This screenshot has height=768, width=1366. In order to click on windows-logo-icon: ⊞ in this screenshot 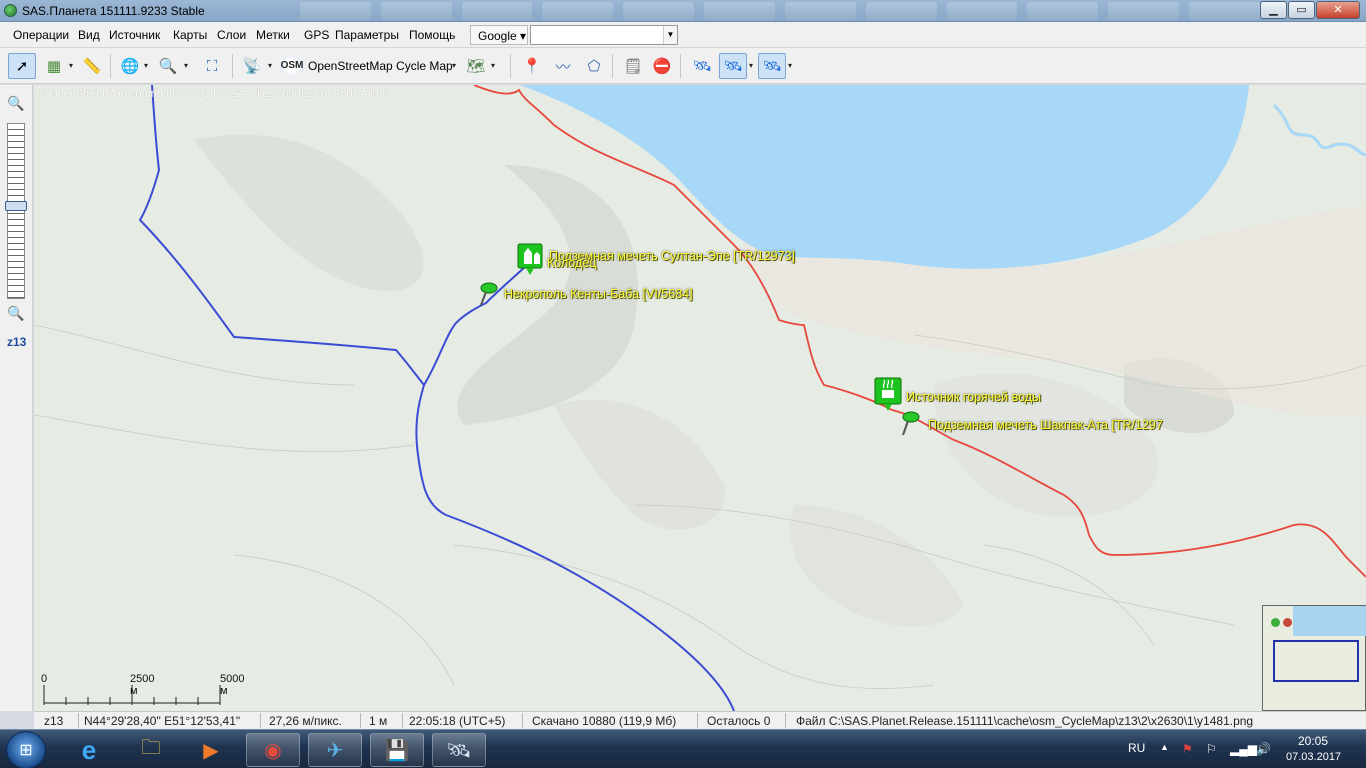, I will do `click(26, 750)`.